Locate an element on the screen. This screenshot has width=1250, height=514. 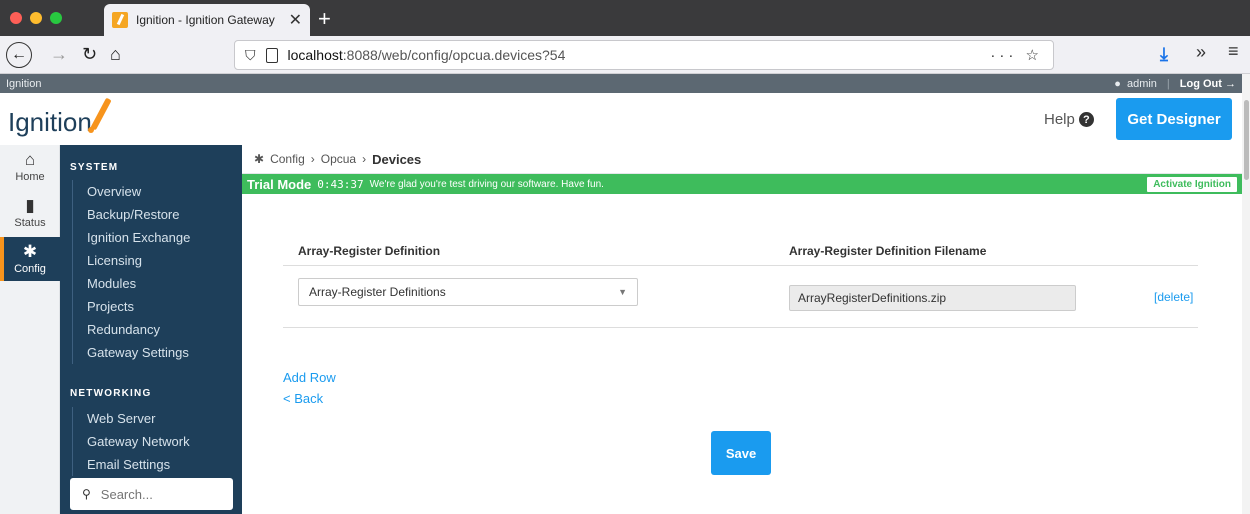
forward-arrow-icon: → is located at coordinates (59, 54).